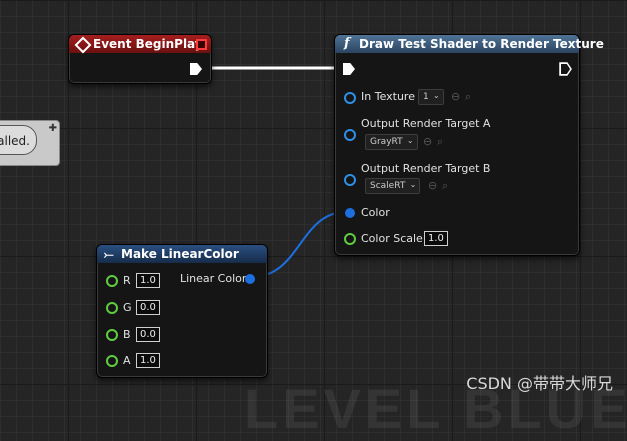  Describe the element at coordinates (140, 59) in the screenshot. I see `event-beginplay-node: Event BeginPlay` at that location.